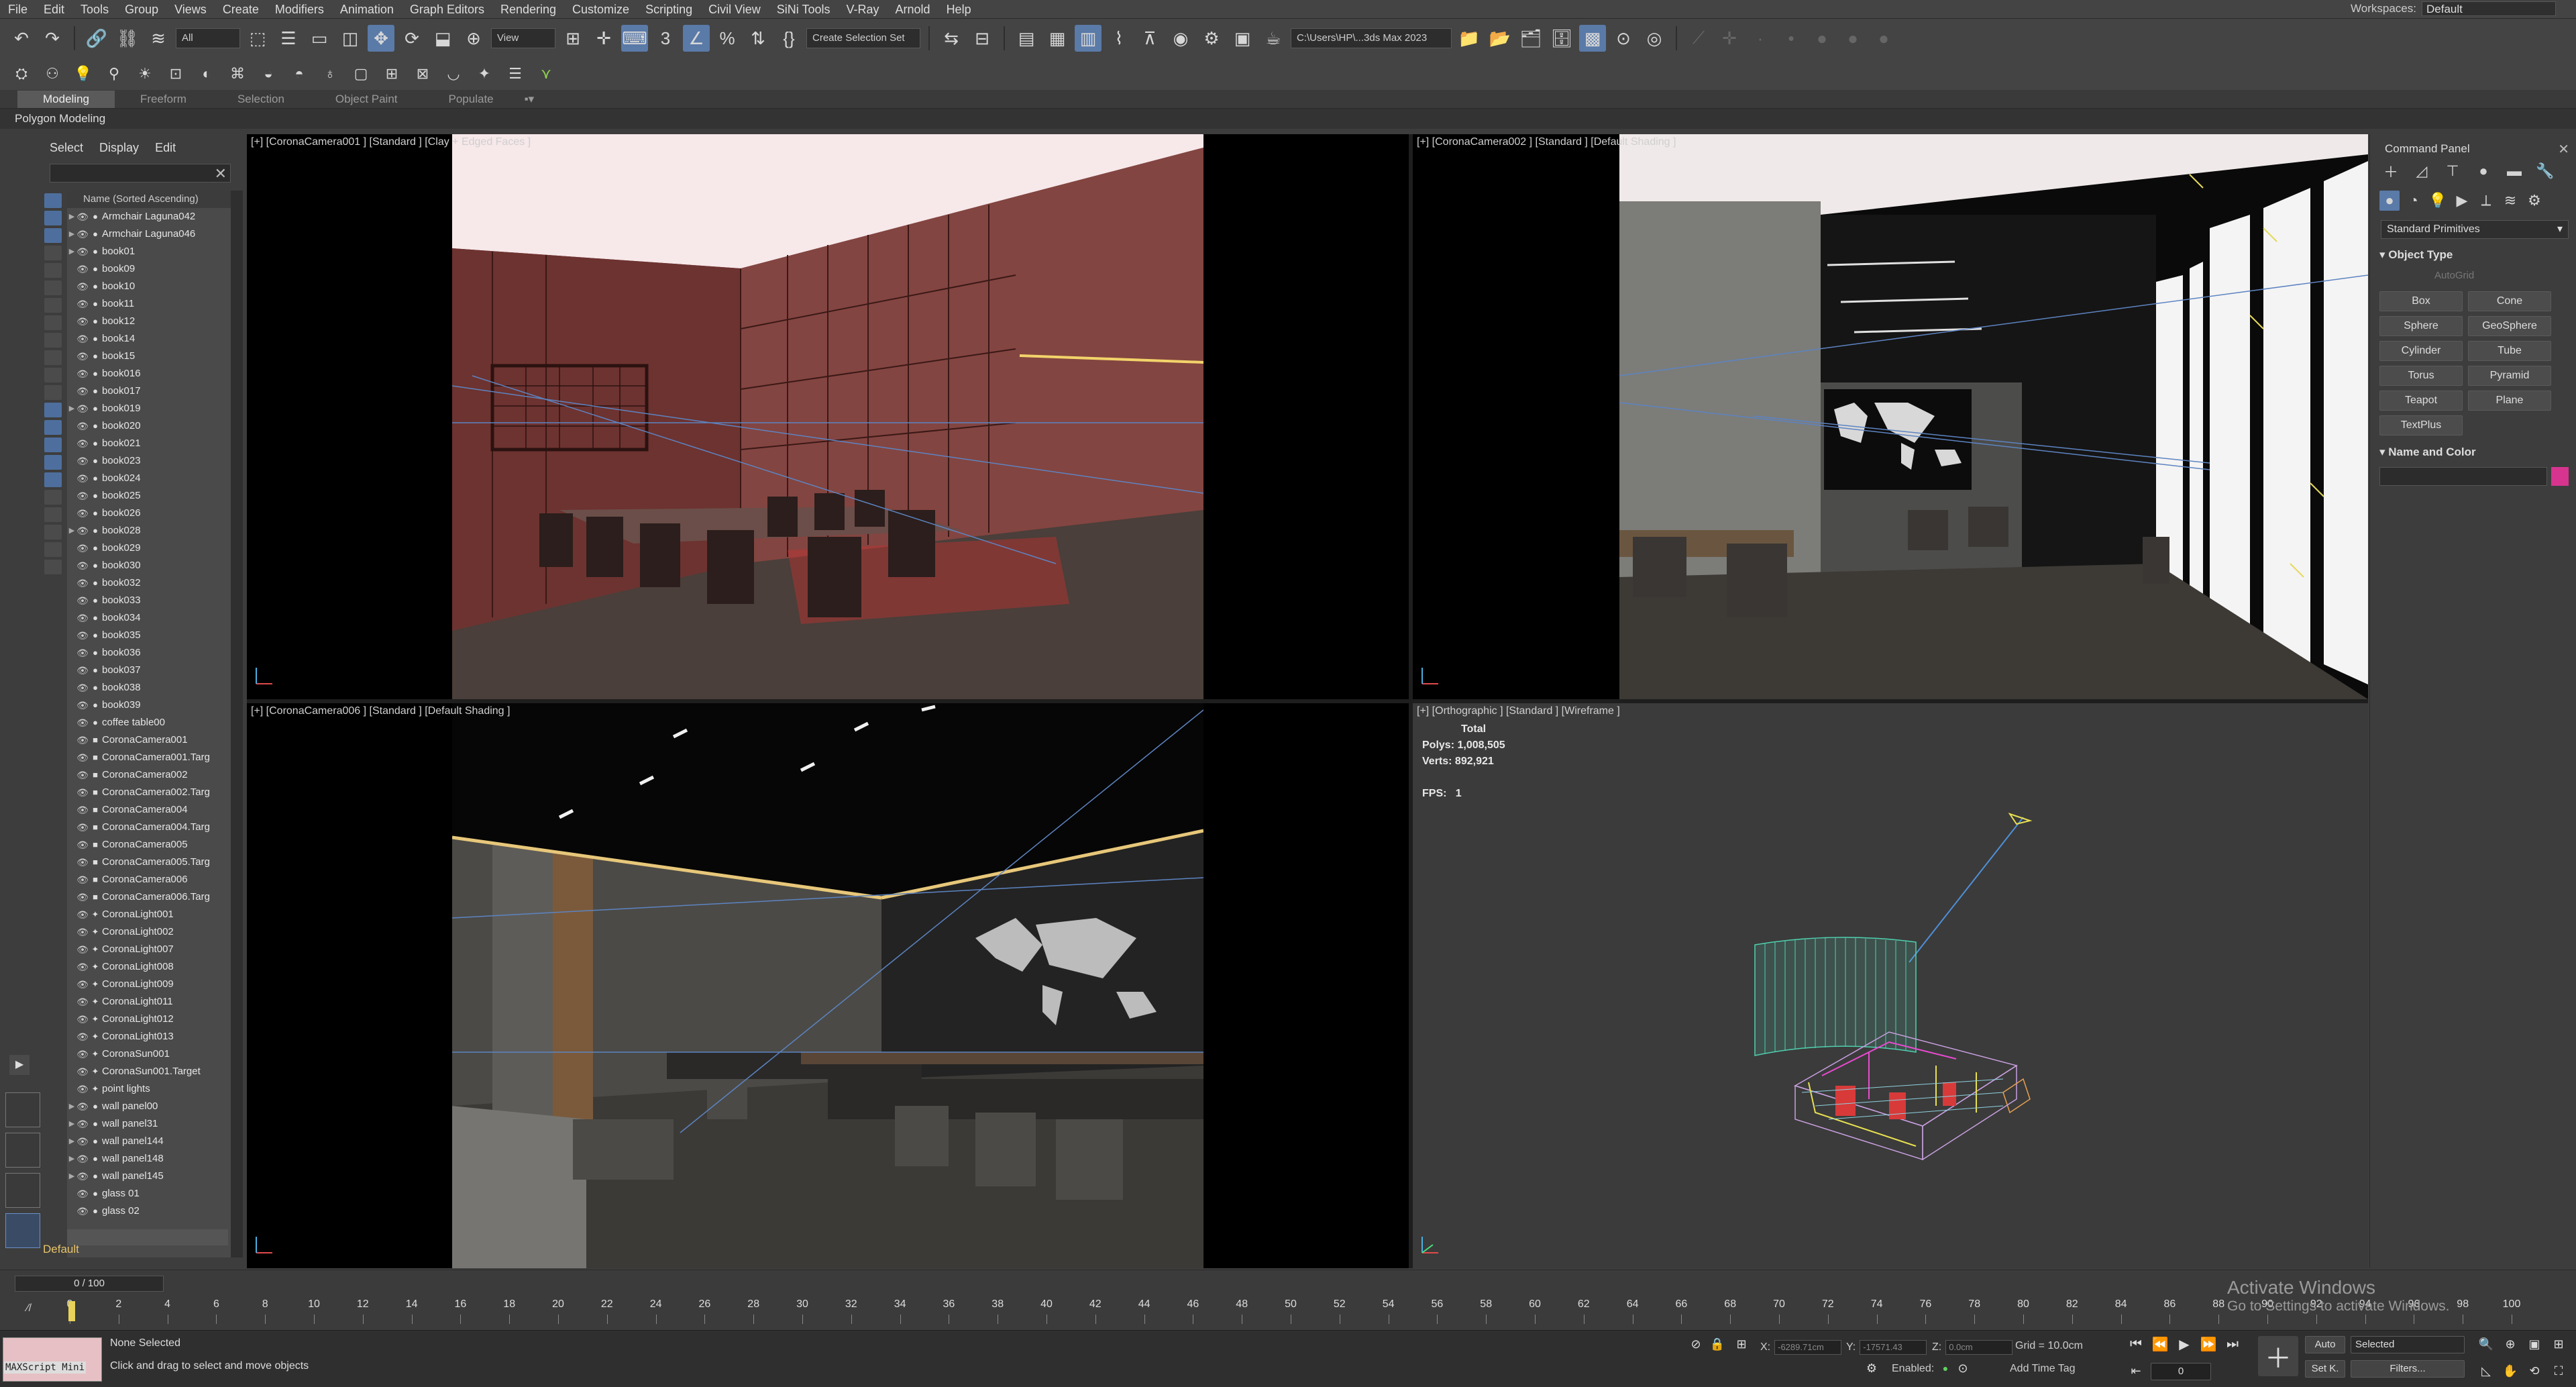 Image resolution: width=2576 pixels, height=1387 pixels. Describe the element at coordinates (1654, 38) in the screenshot. I see `vray-settings-icon: ◎` at that location.